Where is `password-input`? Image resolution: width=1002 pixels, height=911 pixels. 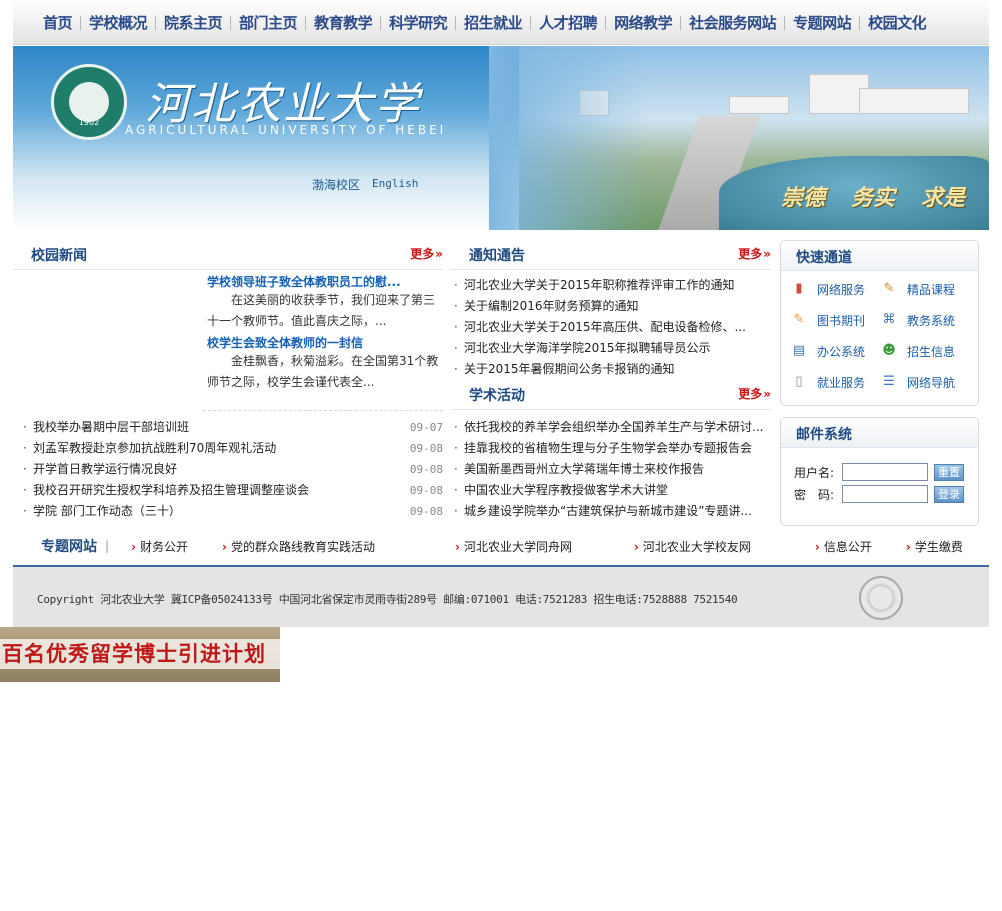
password-input is located at coordinates (885, 494).